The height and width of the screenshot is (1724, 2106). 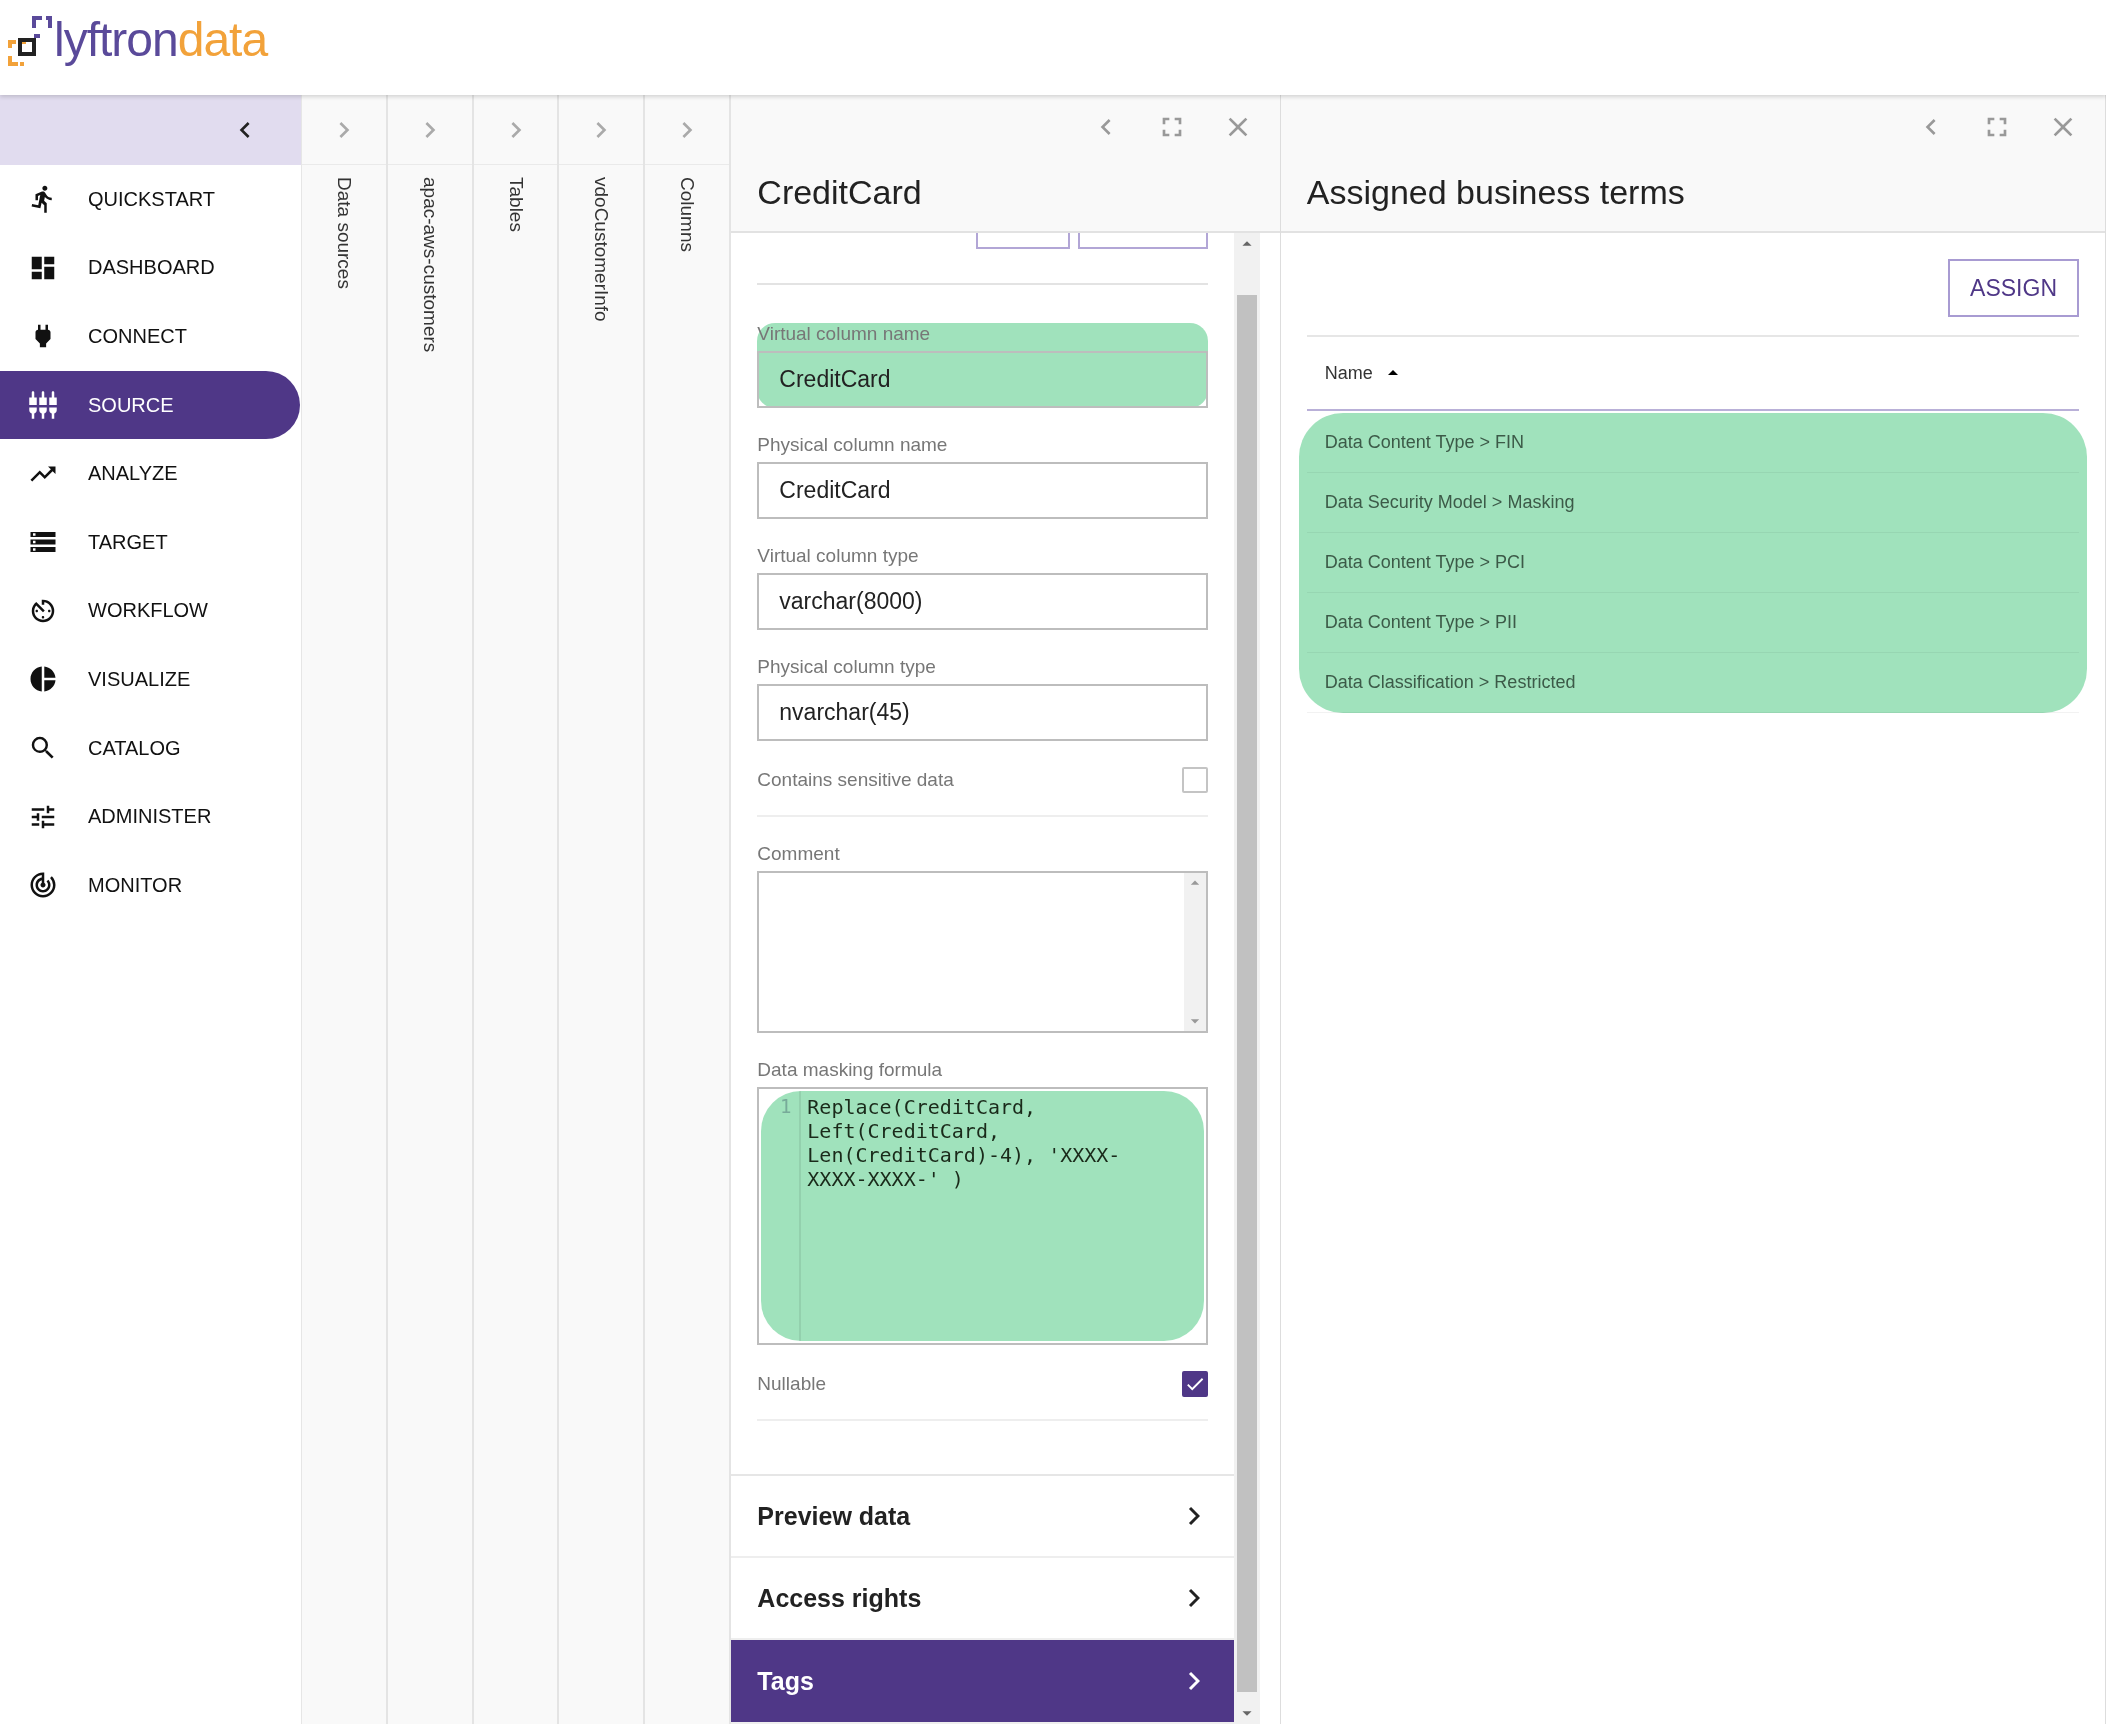 What do you see at coordinates (43, 405) in the screenshot?
I see `sliders-icon` at bounding box center [43, 405].